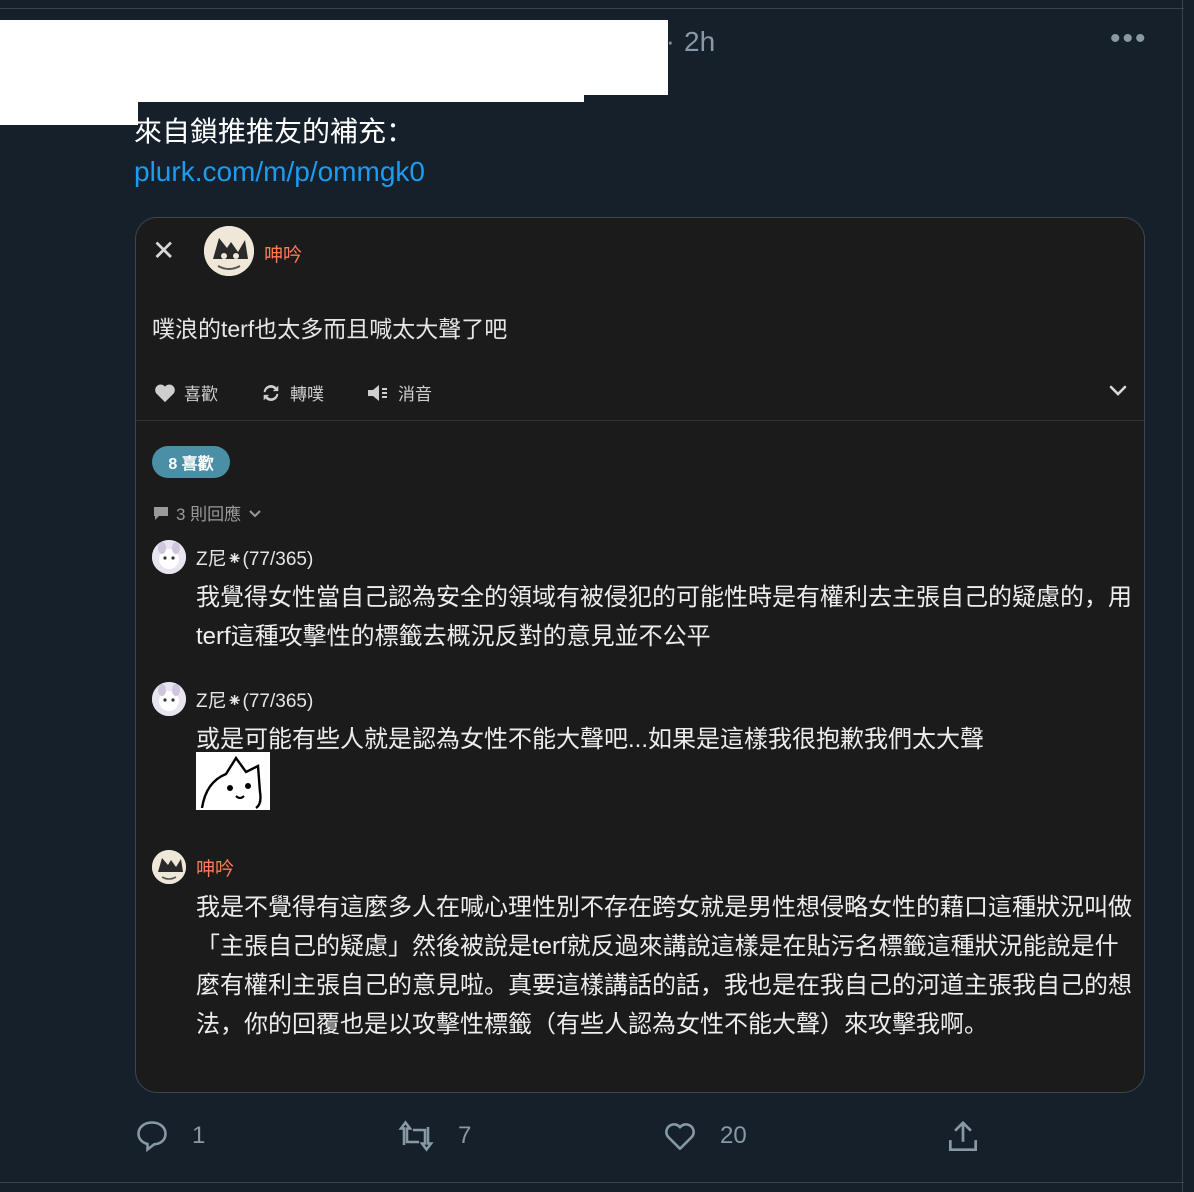 The height and width of the screenshot is (1192, 1194). Describe the element at coordinates (415, 394) in the screenshot. I see `mute-label: 消音` at that location.